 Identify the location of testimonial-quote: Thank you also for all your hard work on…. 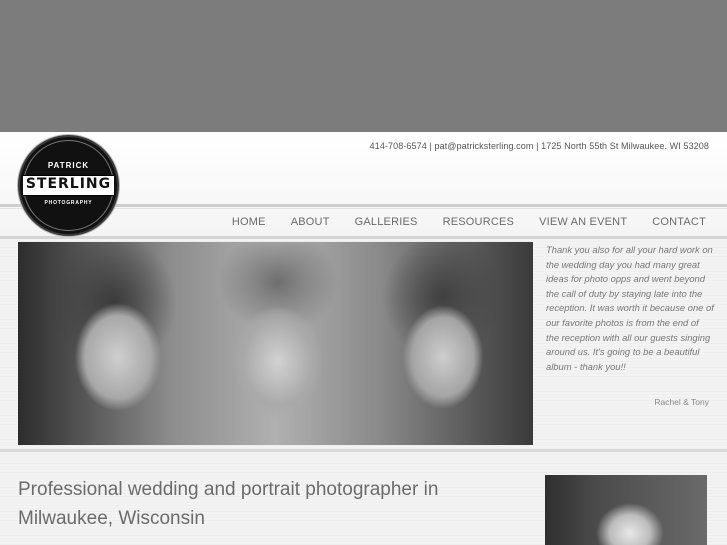
(630, 308).